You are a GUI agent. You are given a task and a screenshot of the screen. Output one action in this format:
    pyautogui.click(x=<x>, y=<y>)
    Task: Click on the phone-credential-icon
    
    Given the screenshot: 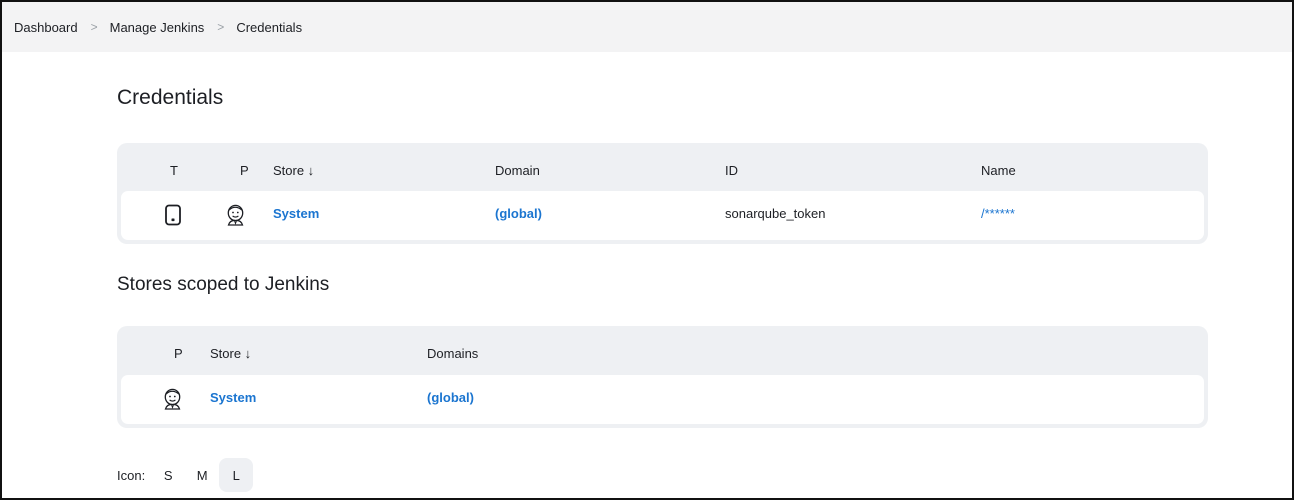 What is the action you would take?
    pyautogui.click(x=173, y=215)
    